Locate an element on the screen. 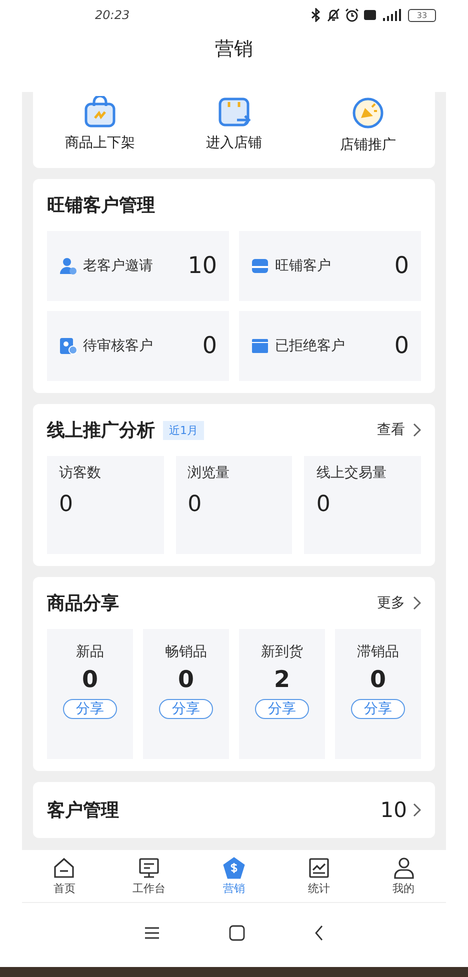  bag-icon is located at coordinates (100, 112).